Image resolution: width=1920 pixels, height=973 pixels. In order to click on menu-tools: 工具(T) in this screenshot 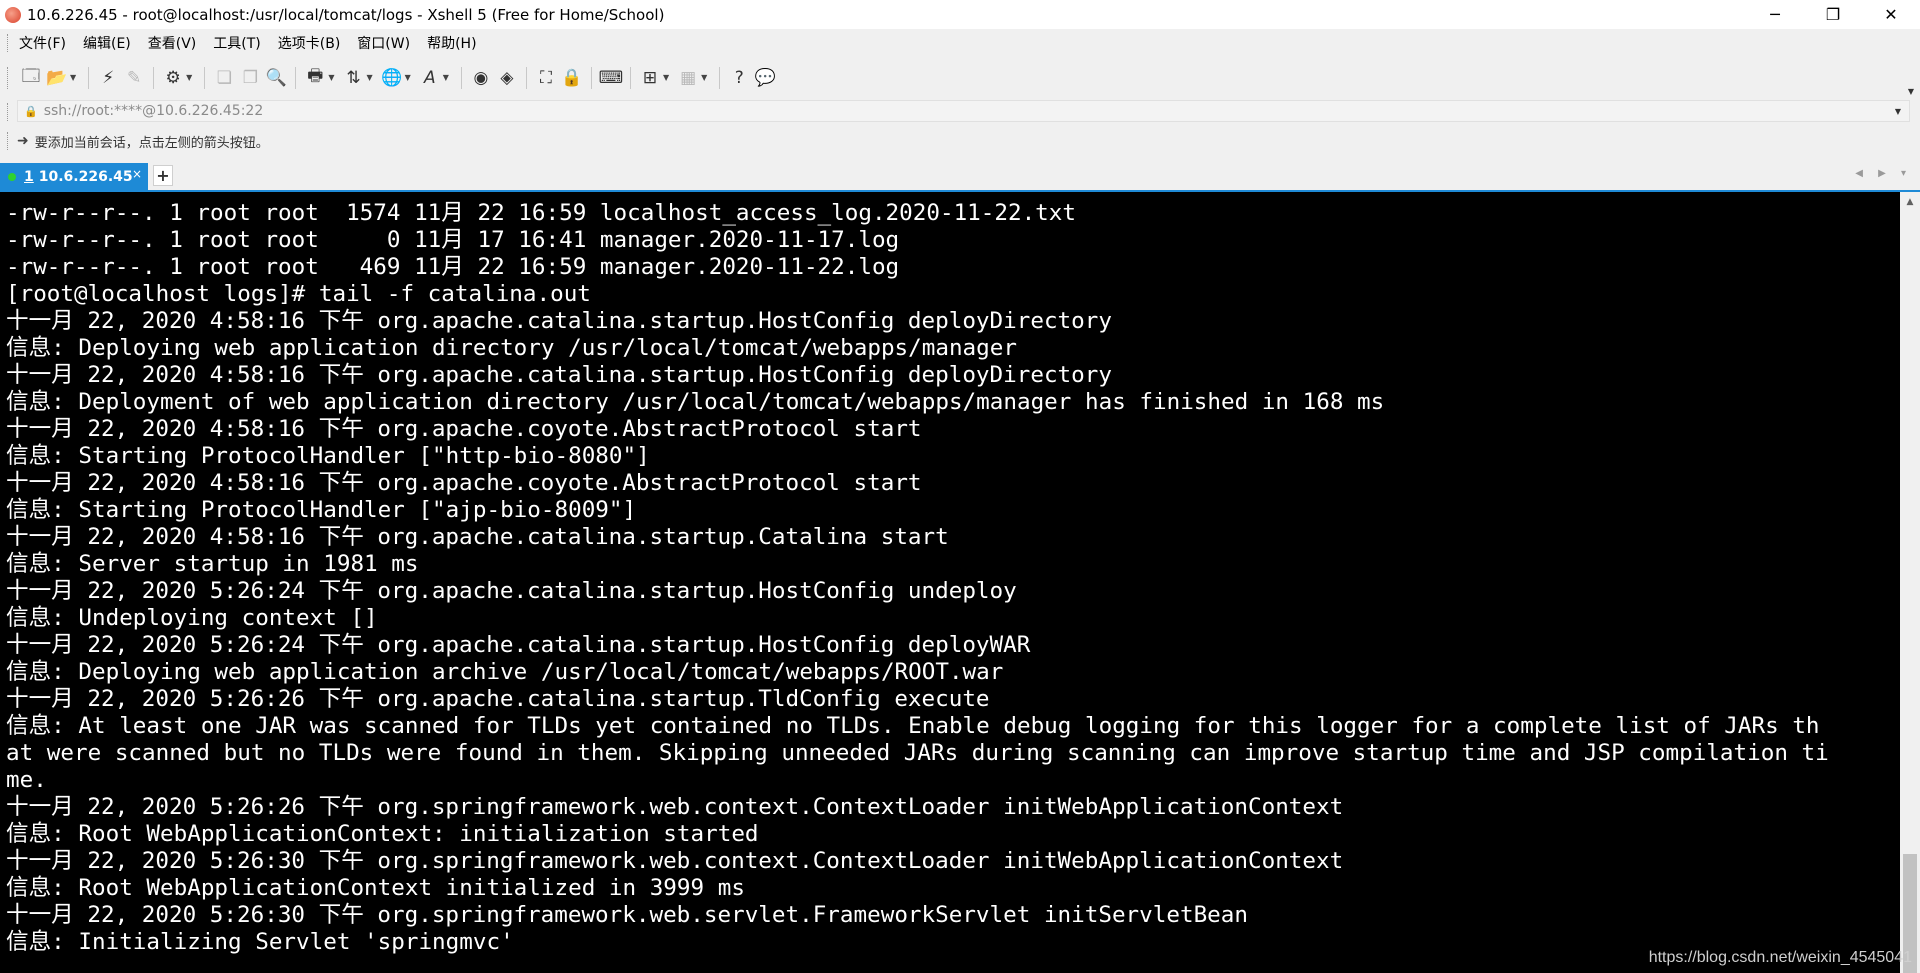, I will do `click(236, 43)`.